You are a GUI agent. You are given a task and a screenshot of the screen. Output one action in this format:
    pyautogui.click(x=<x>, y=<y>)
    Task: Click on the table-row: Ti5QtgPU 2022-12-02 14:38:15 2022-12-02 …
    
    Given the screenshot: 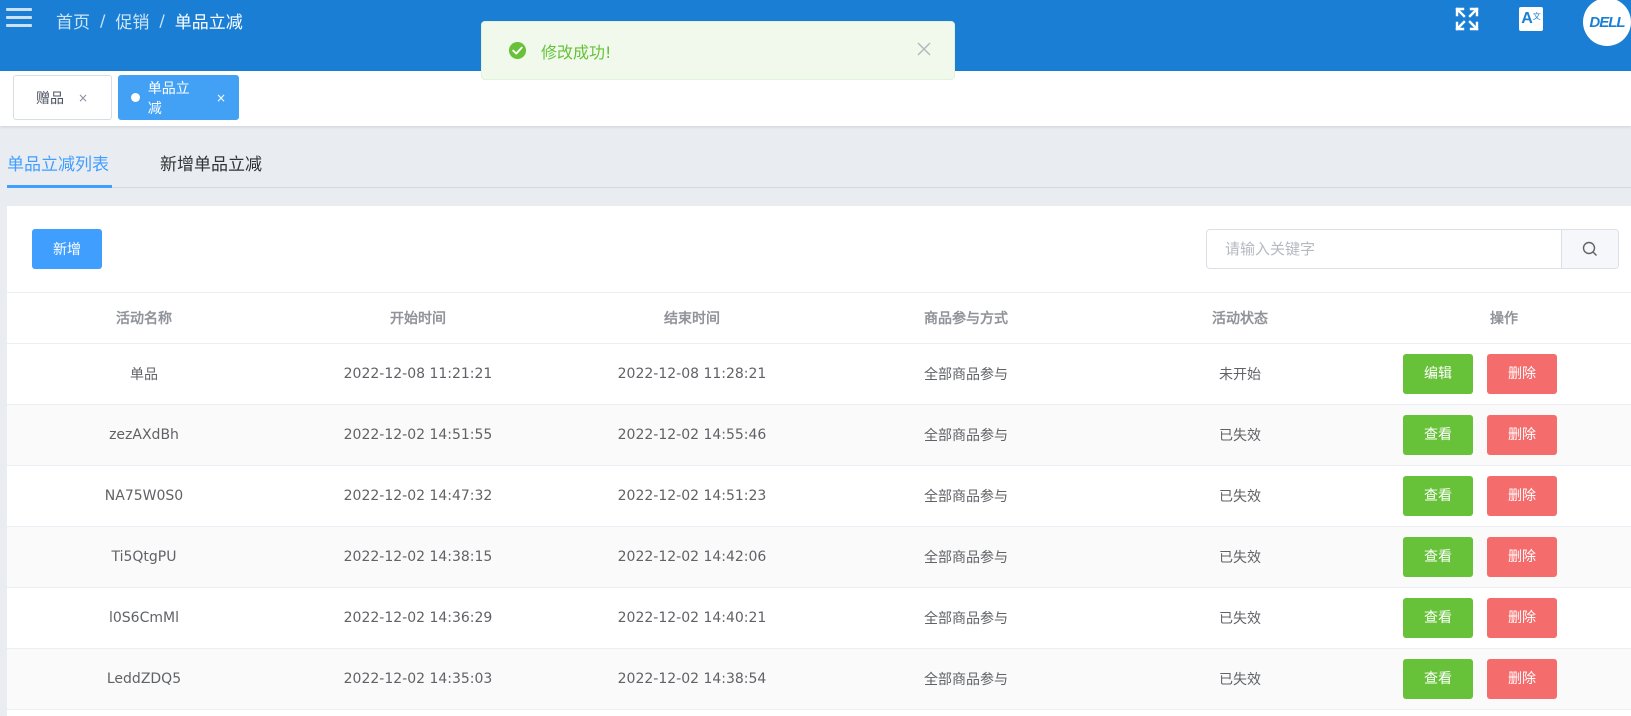 What is the action you would take?
    pyautogui.click(x=819, y=557)
    